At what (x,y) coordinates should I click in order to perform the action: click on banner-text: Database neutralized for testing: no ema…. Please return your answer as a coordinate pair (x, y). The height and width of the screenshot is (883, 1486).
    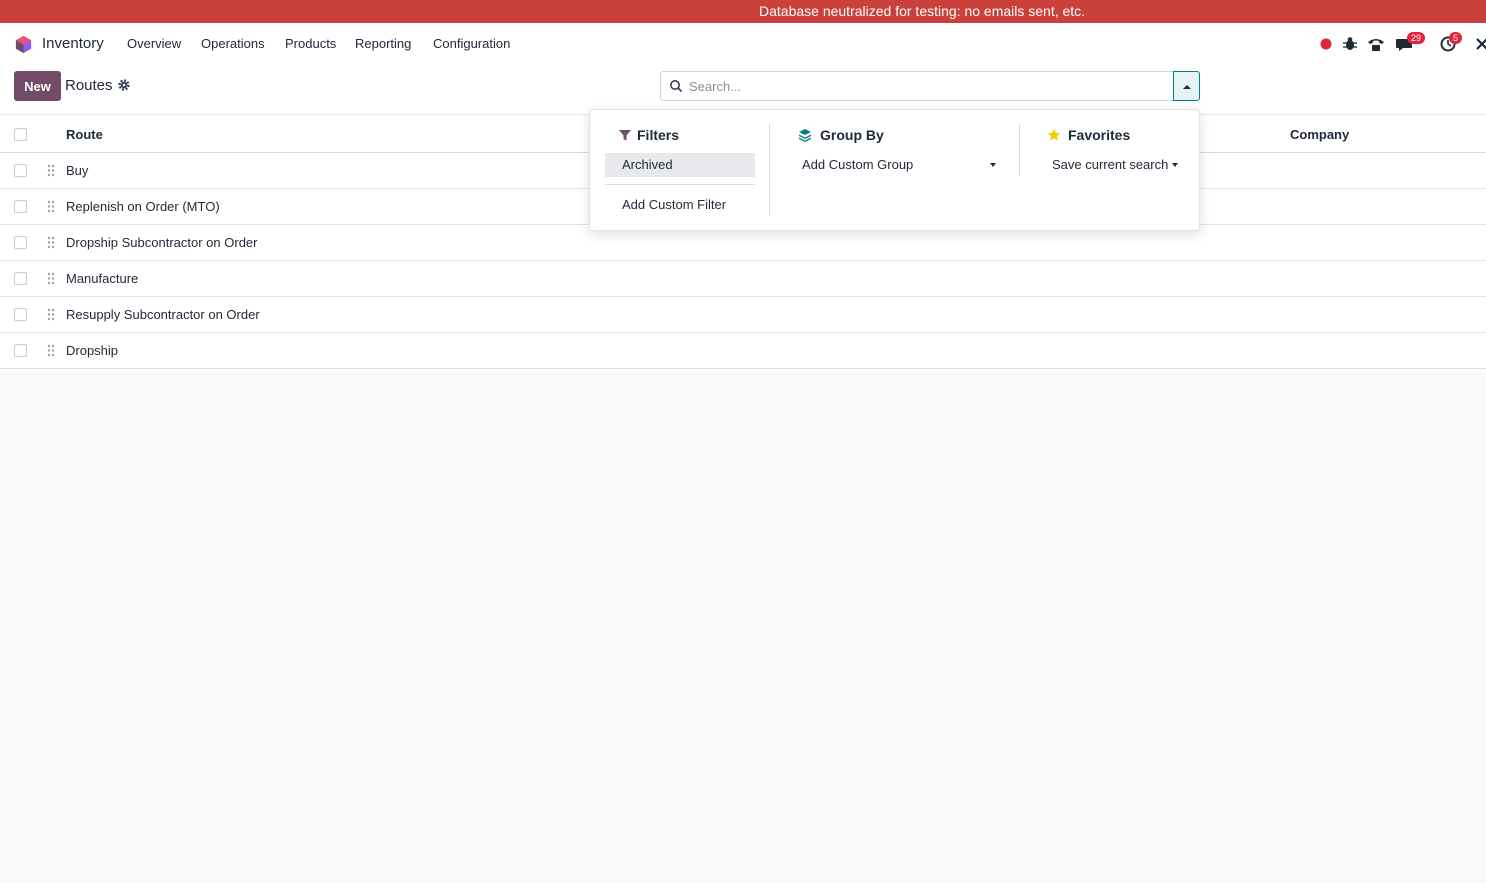
    Looking at the image, I should click on (922, 11).